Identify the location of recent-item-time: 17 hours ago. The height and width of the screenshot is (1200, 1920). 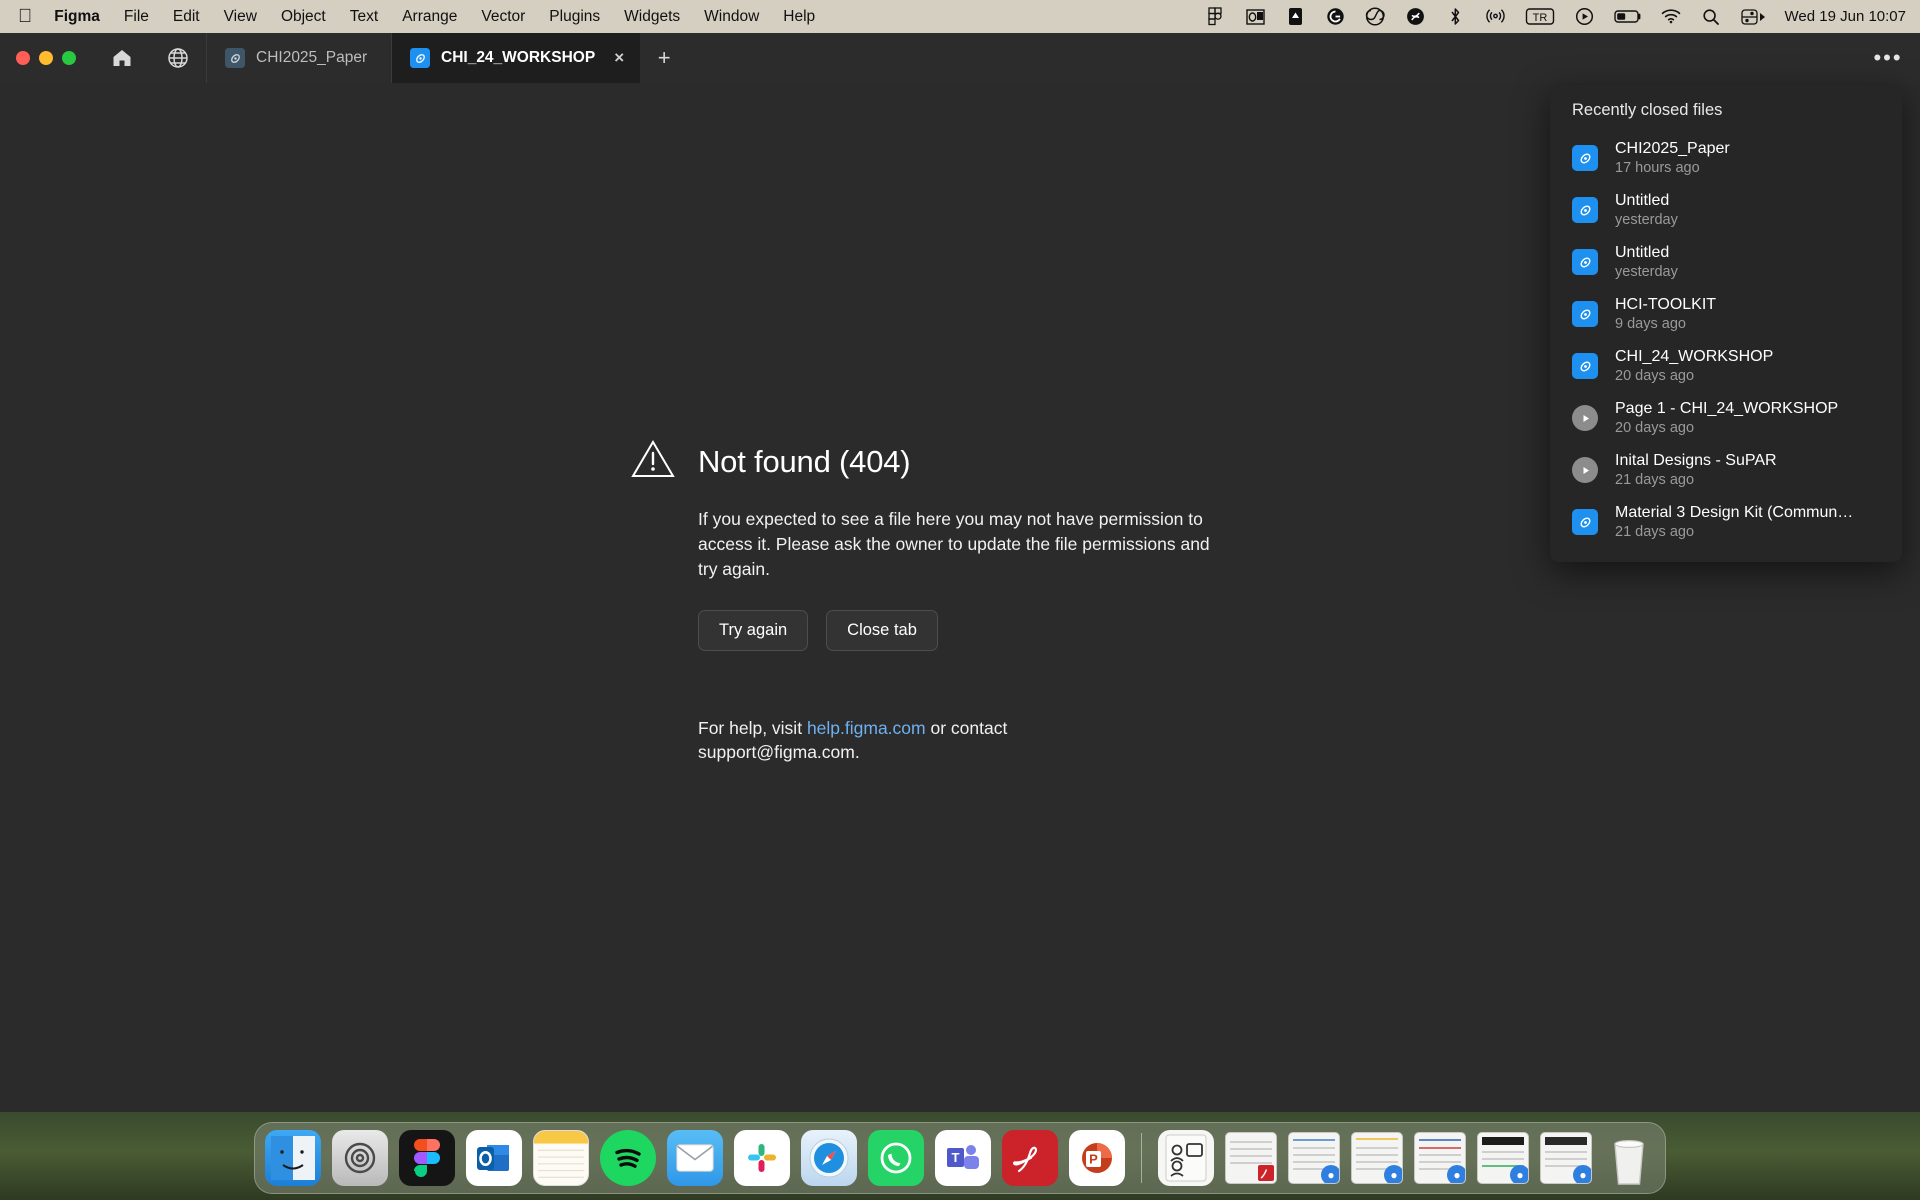
(1657, 168).